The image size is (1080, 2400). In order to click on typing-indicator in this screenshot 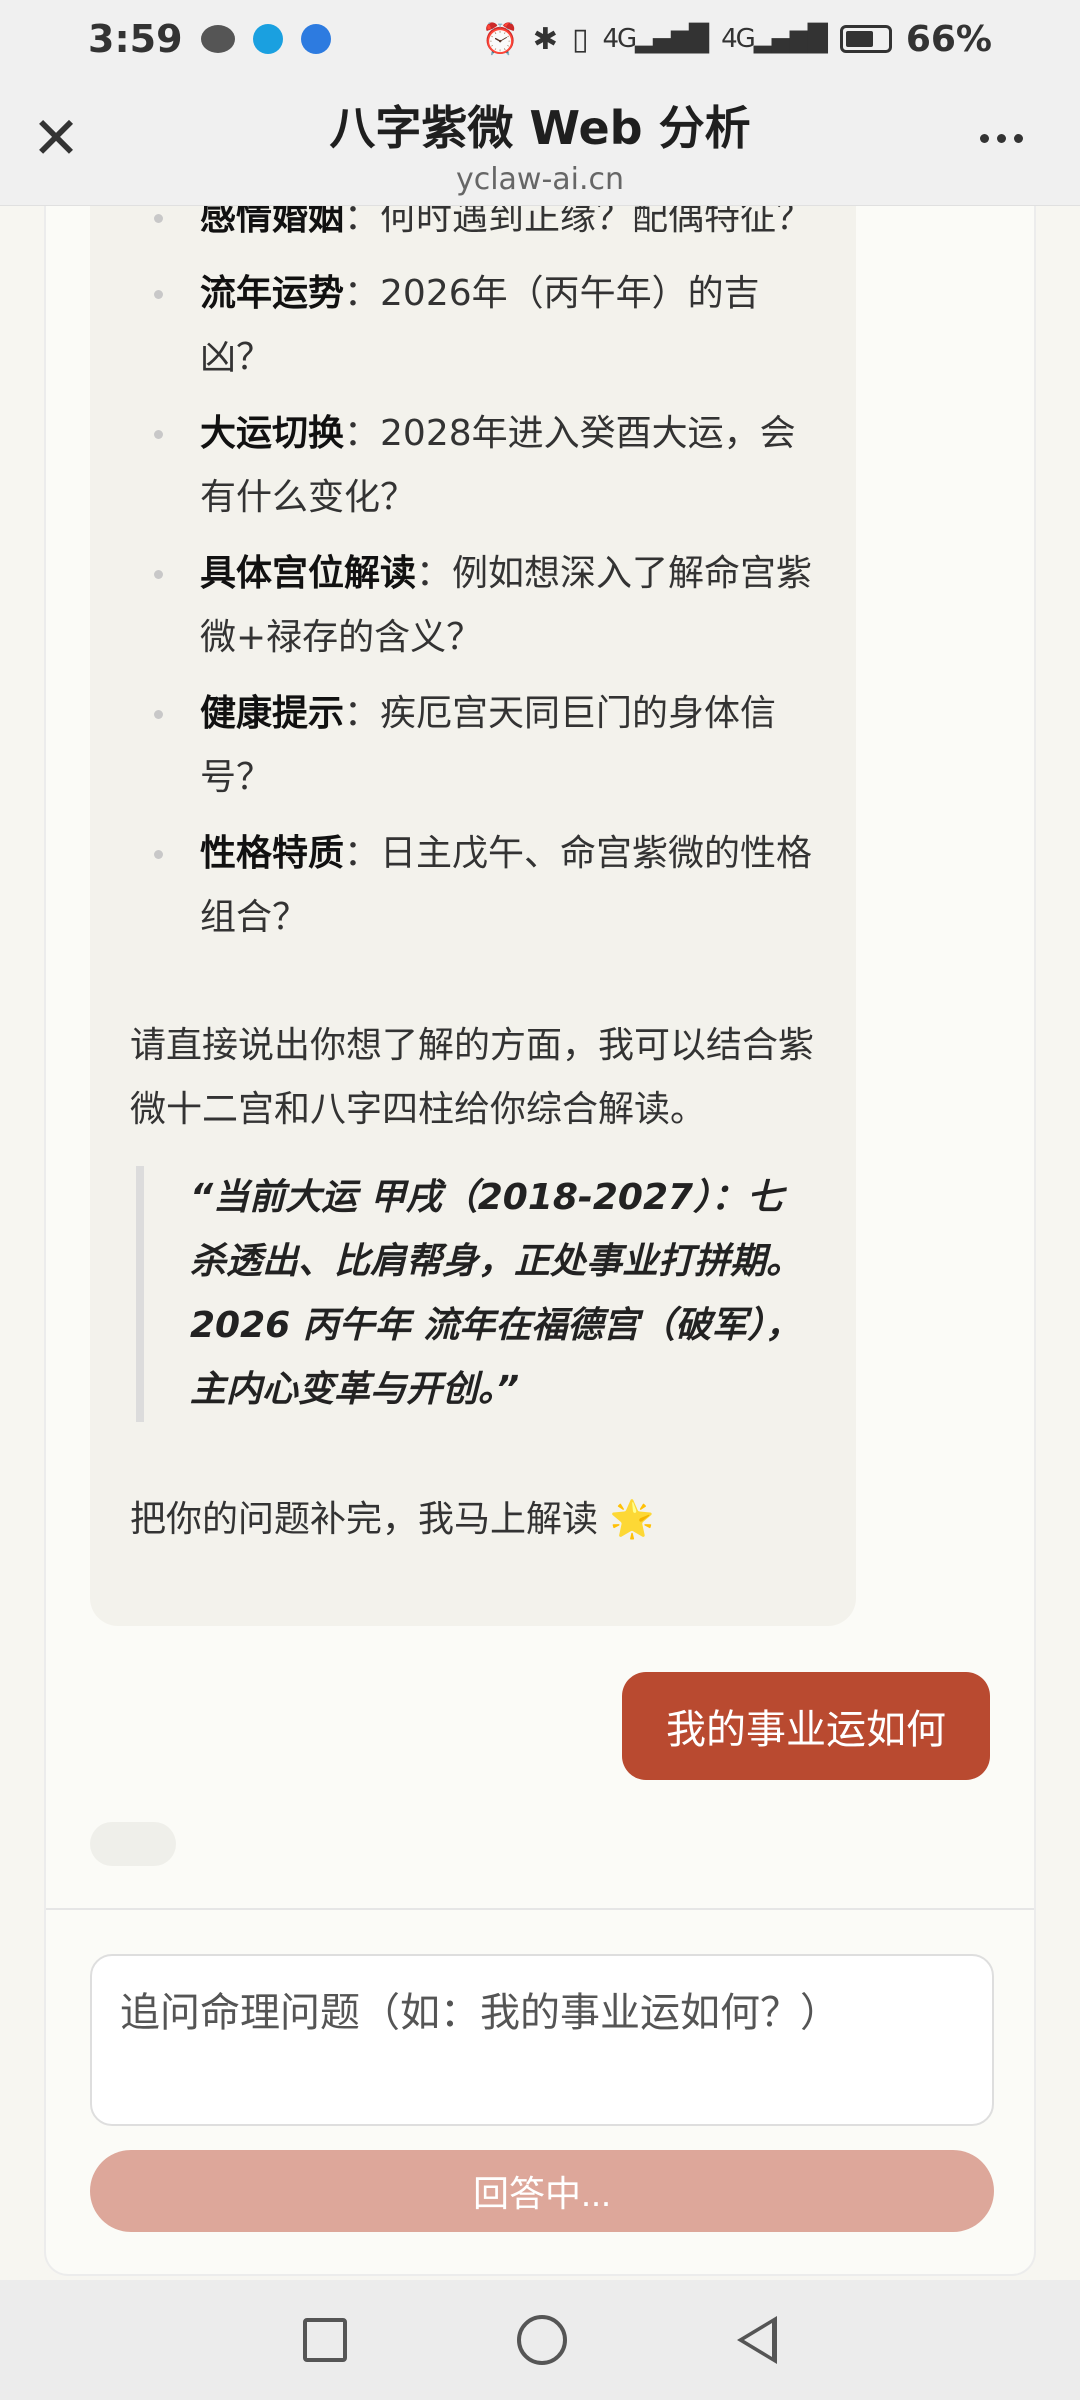, I will do `click(133, 1844)`.